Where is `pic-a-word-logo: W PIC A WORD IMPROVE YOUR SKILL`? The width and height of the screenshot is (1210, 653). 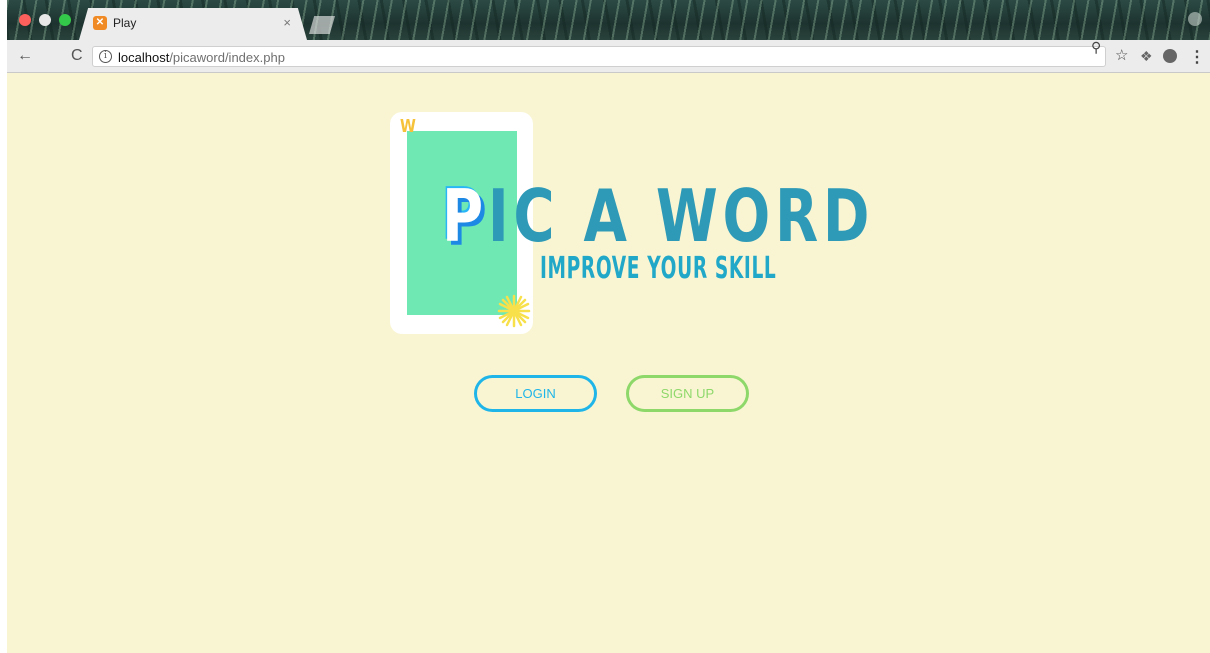
pic-a-word-logo: W PIC A WORD IMPROVE YOUR SKILL is located at coordinates (630, 224).